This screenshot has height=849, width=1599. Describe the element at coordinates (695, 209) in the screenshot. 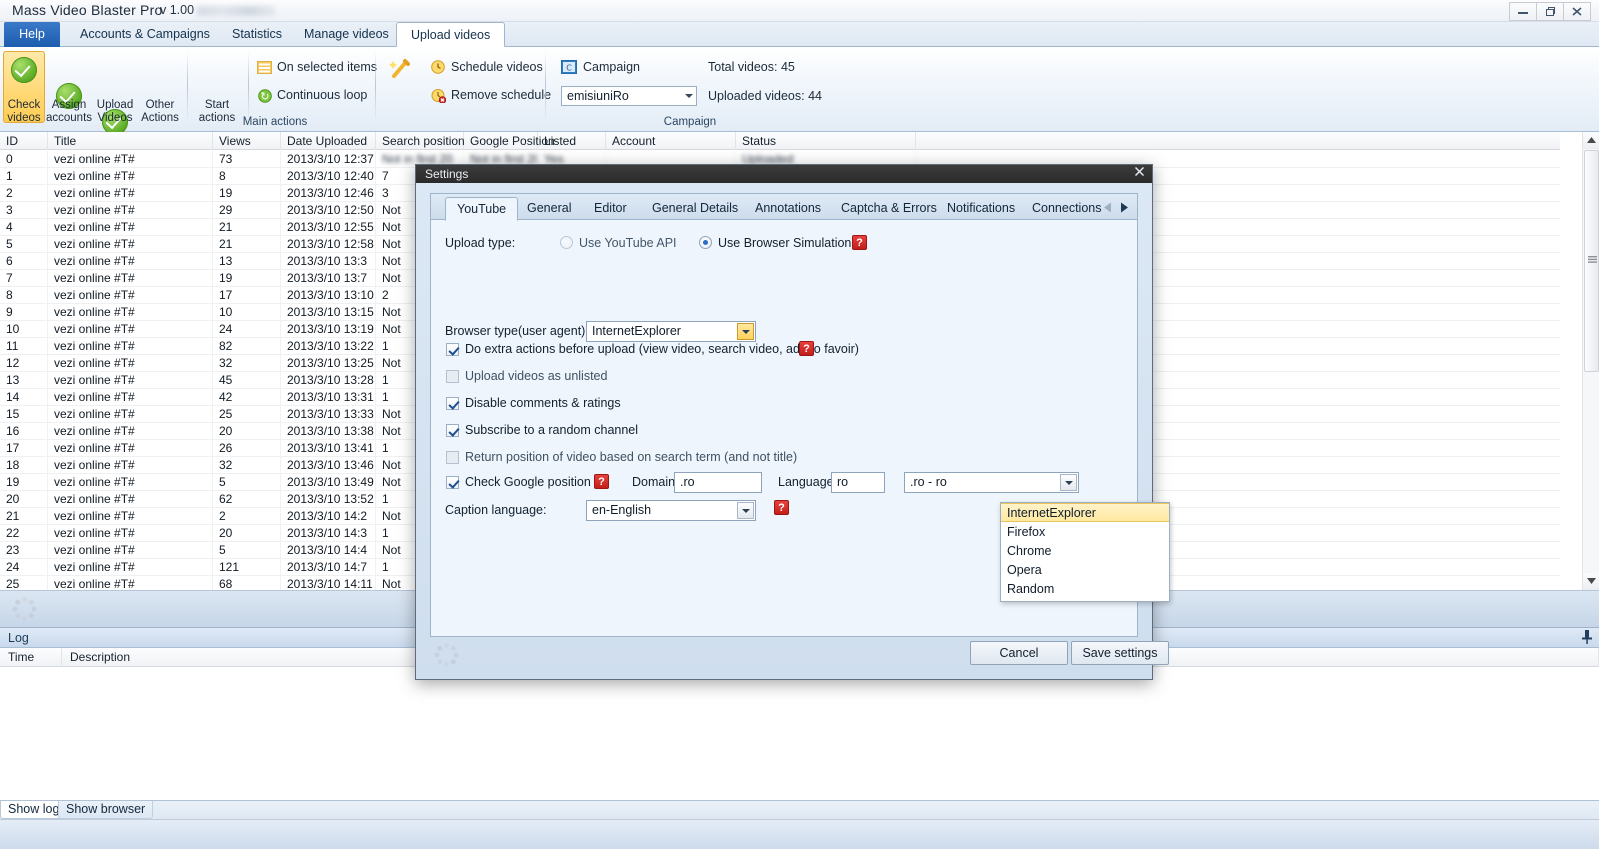

I see `tab-general-details: General Details` at that location.